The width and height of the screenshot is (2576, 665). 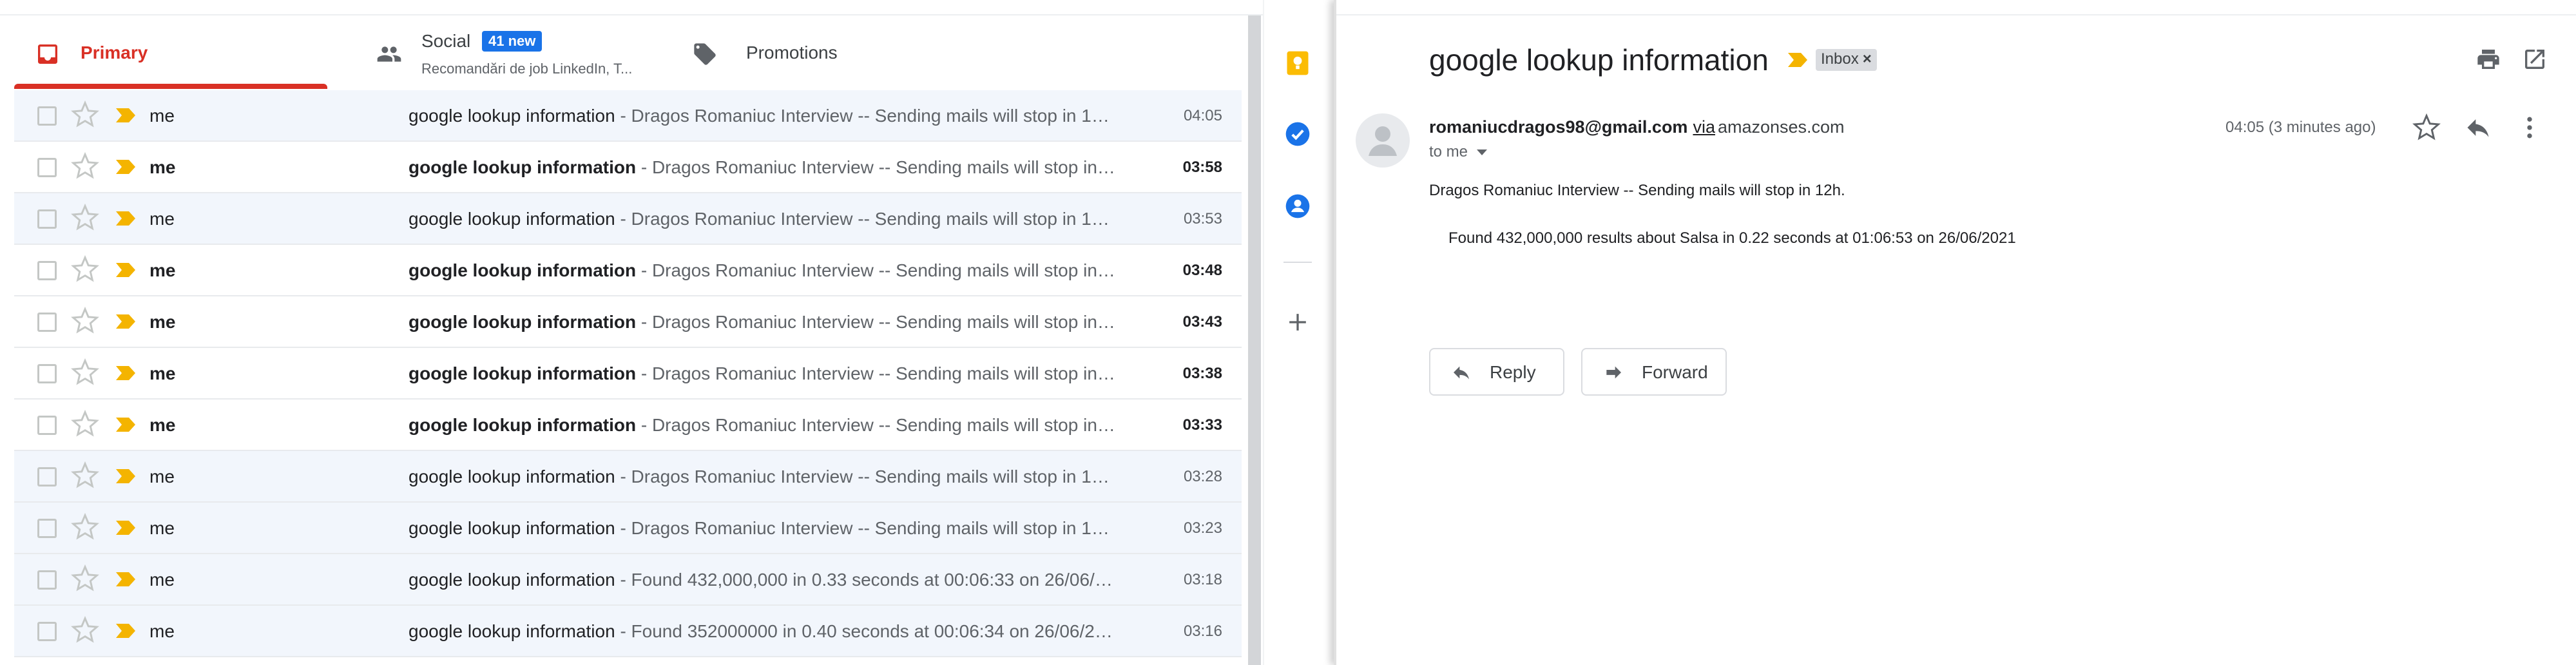 What do you see at coordinates (705, 54) in the screenshot?
I see `tag-icon` at bounding box center [705, 54].